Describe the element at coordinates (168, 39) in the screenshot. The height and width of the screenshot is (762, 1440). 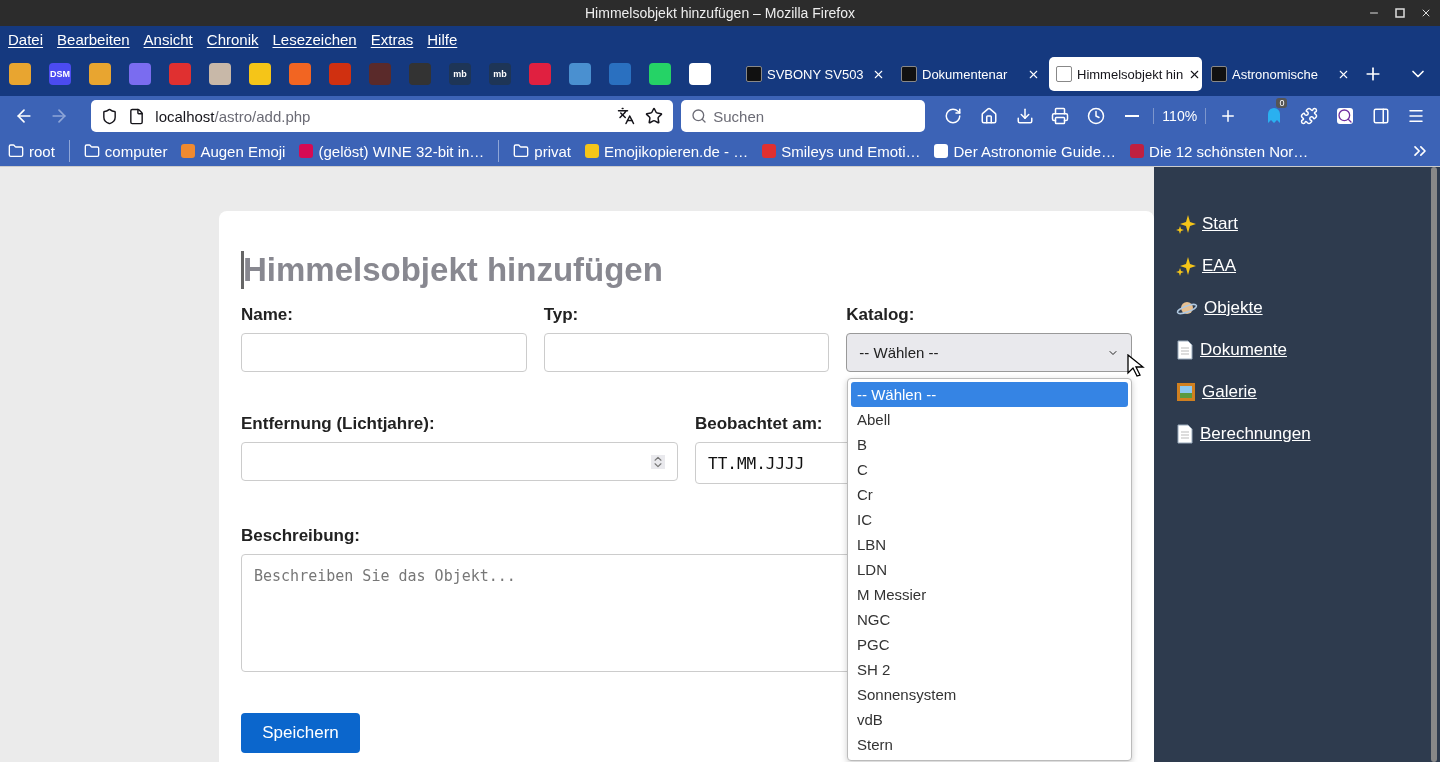
I see `menu-item: Ansicht` at that location.